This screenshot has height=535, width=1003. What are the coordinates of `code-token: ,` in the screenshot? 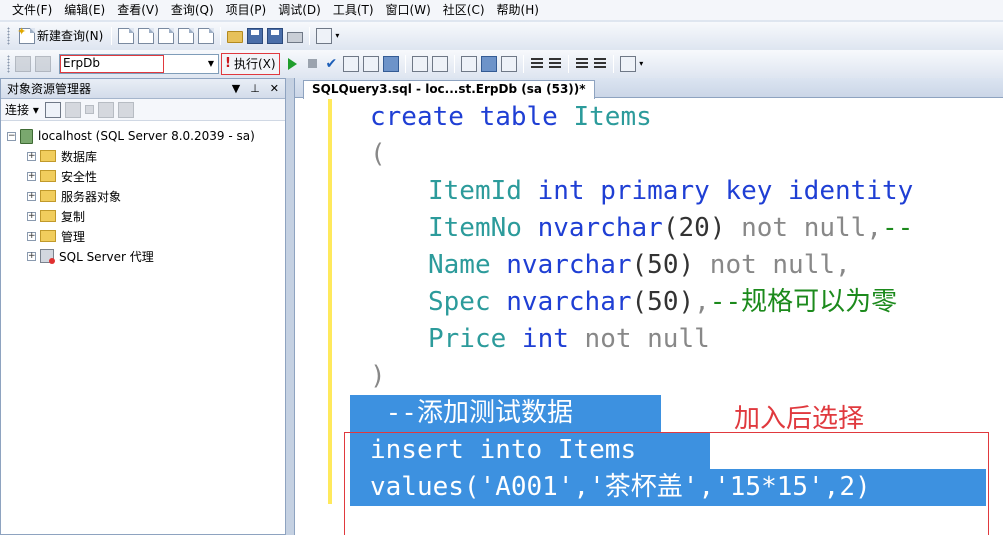 It's located at (702, 302).